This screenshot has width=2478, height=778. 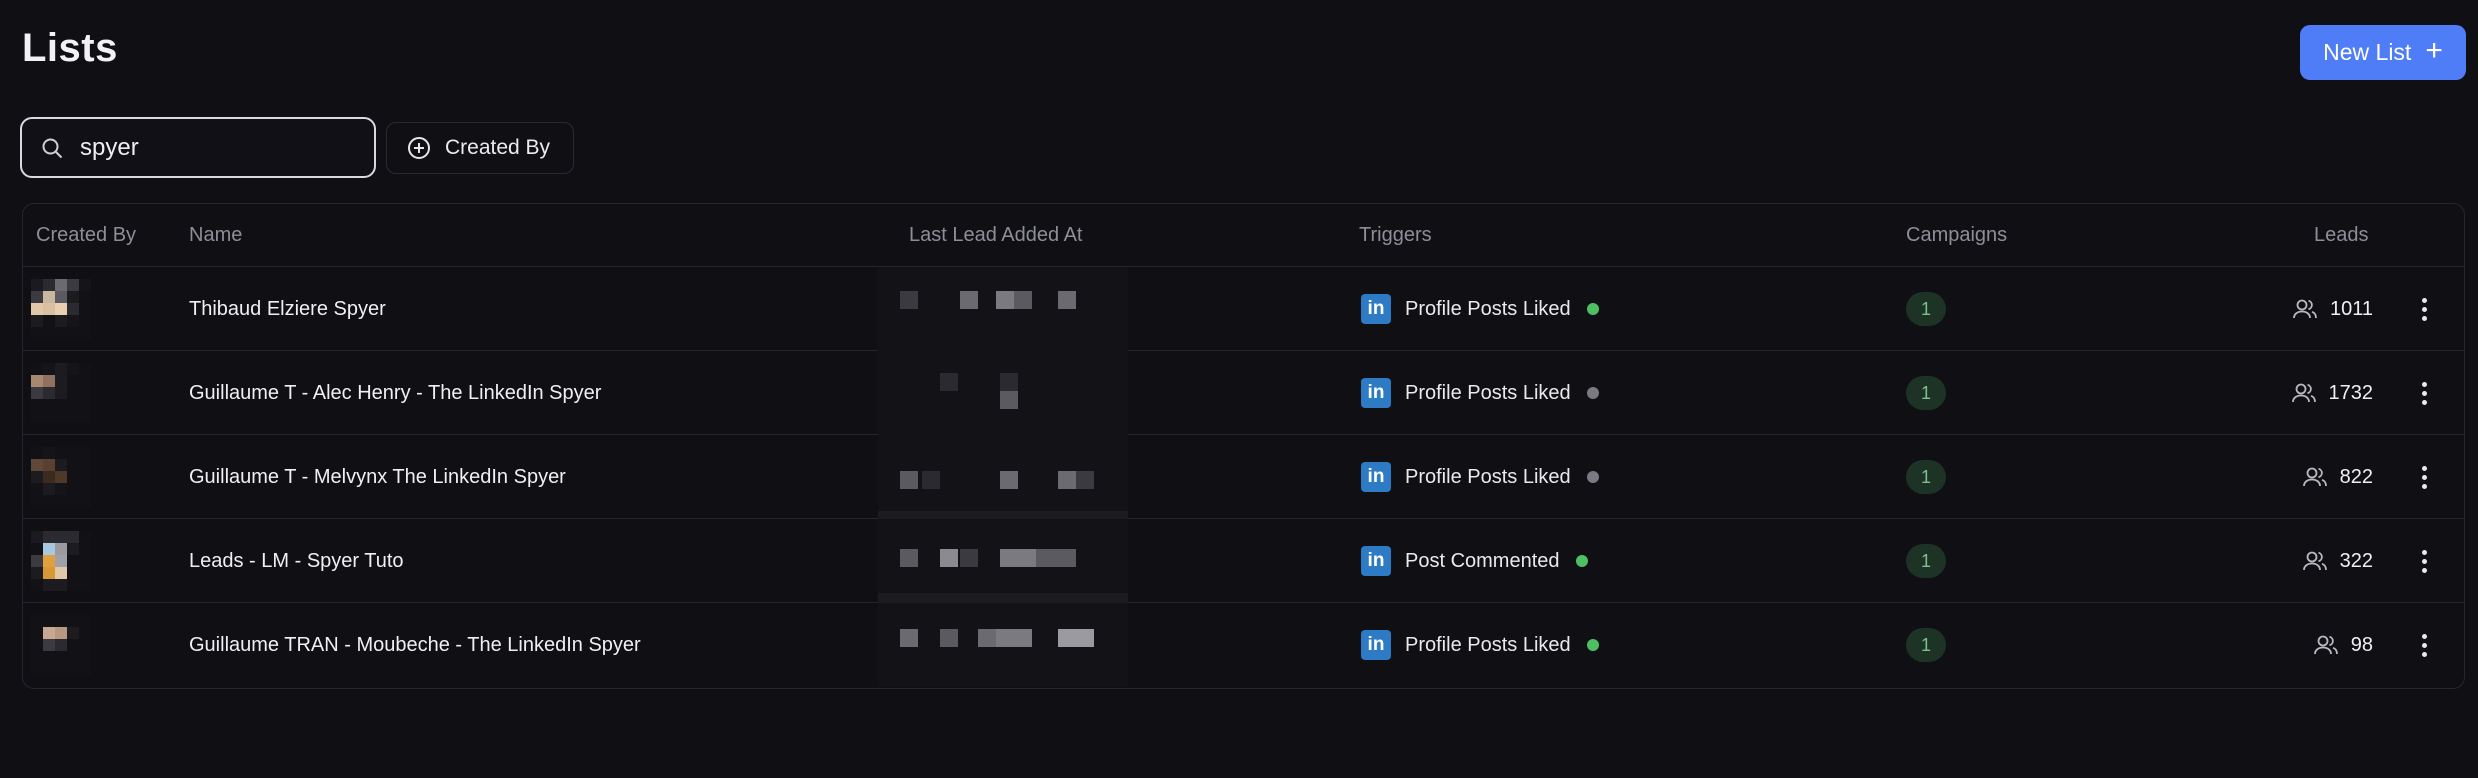 What do you see at coordinates (215, 235) in the screenshot?
I see `header-name: Name` at bounding box center [215, 235].